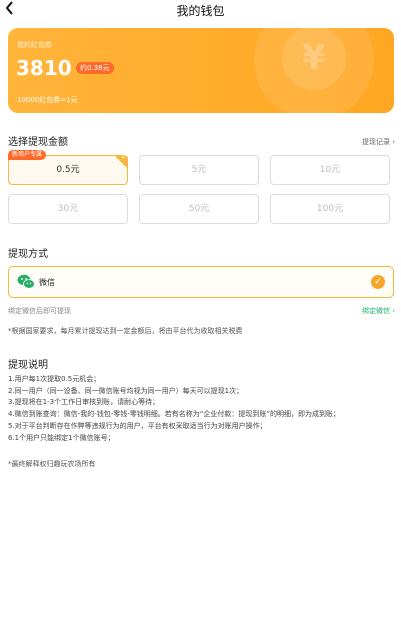  What do you see at coordinates (28, 365) in the screenshot?
I see `rules-section-title: 提现说明` at bounding box center [28, 365].